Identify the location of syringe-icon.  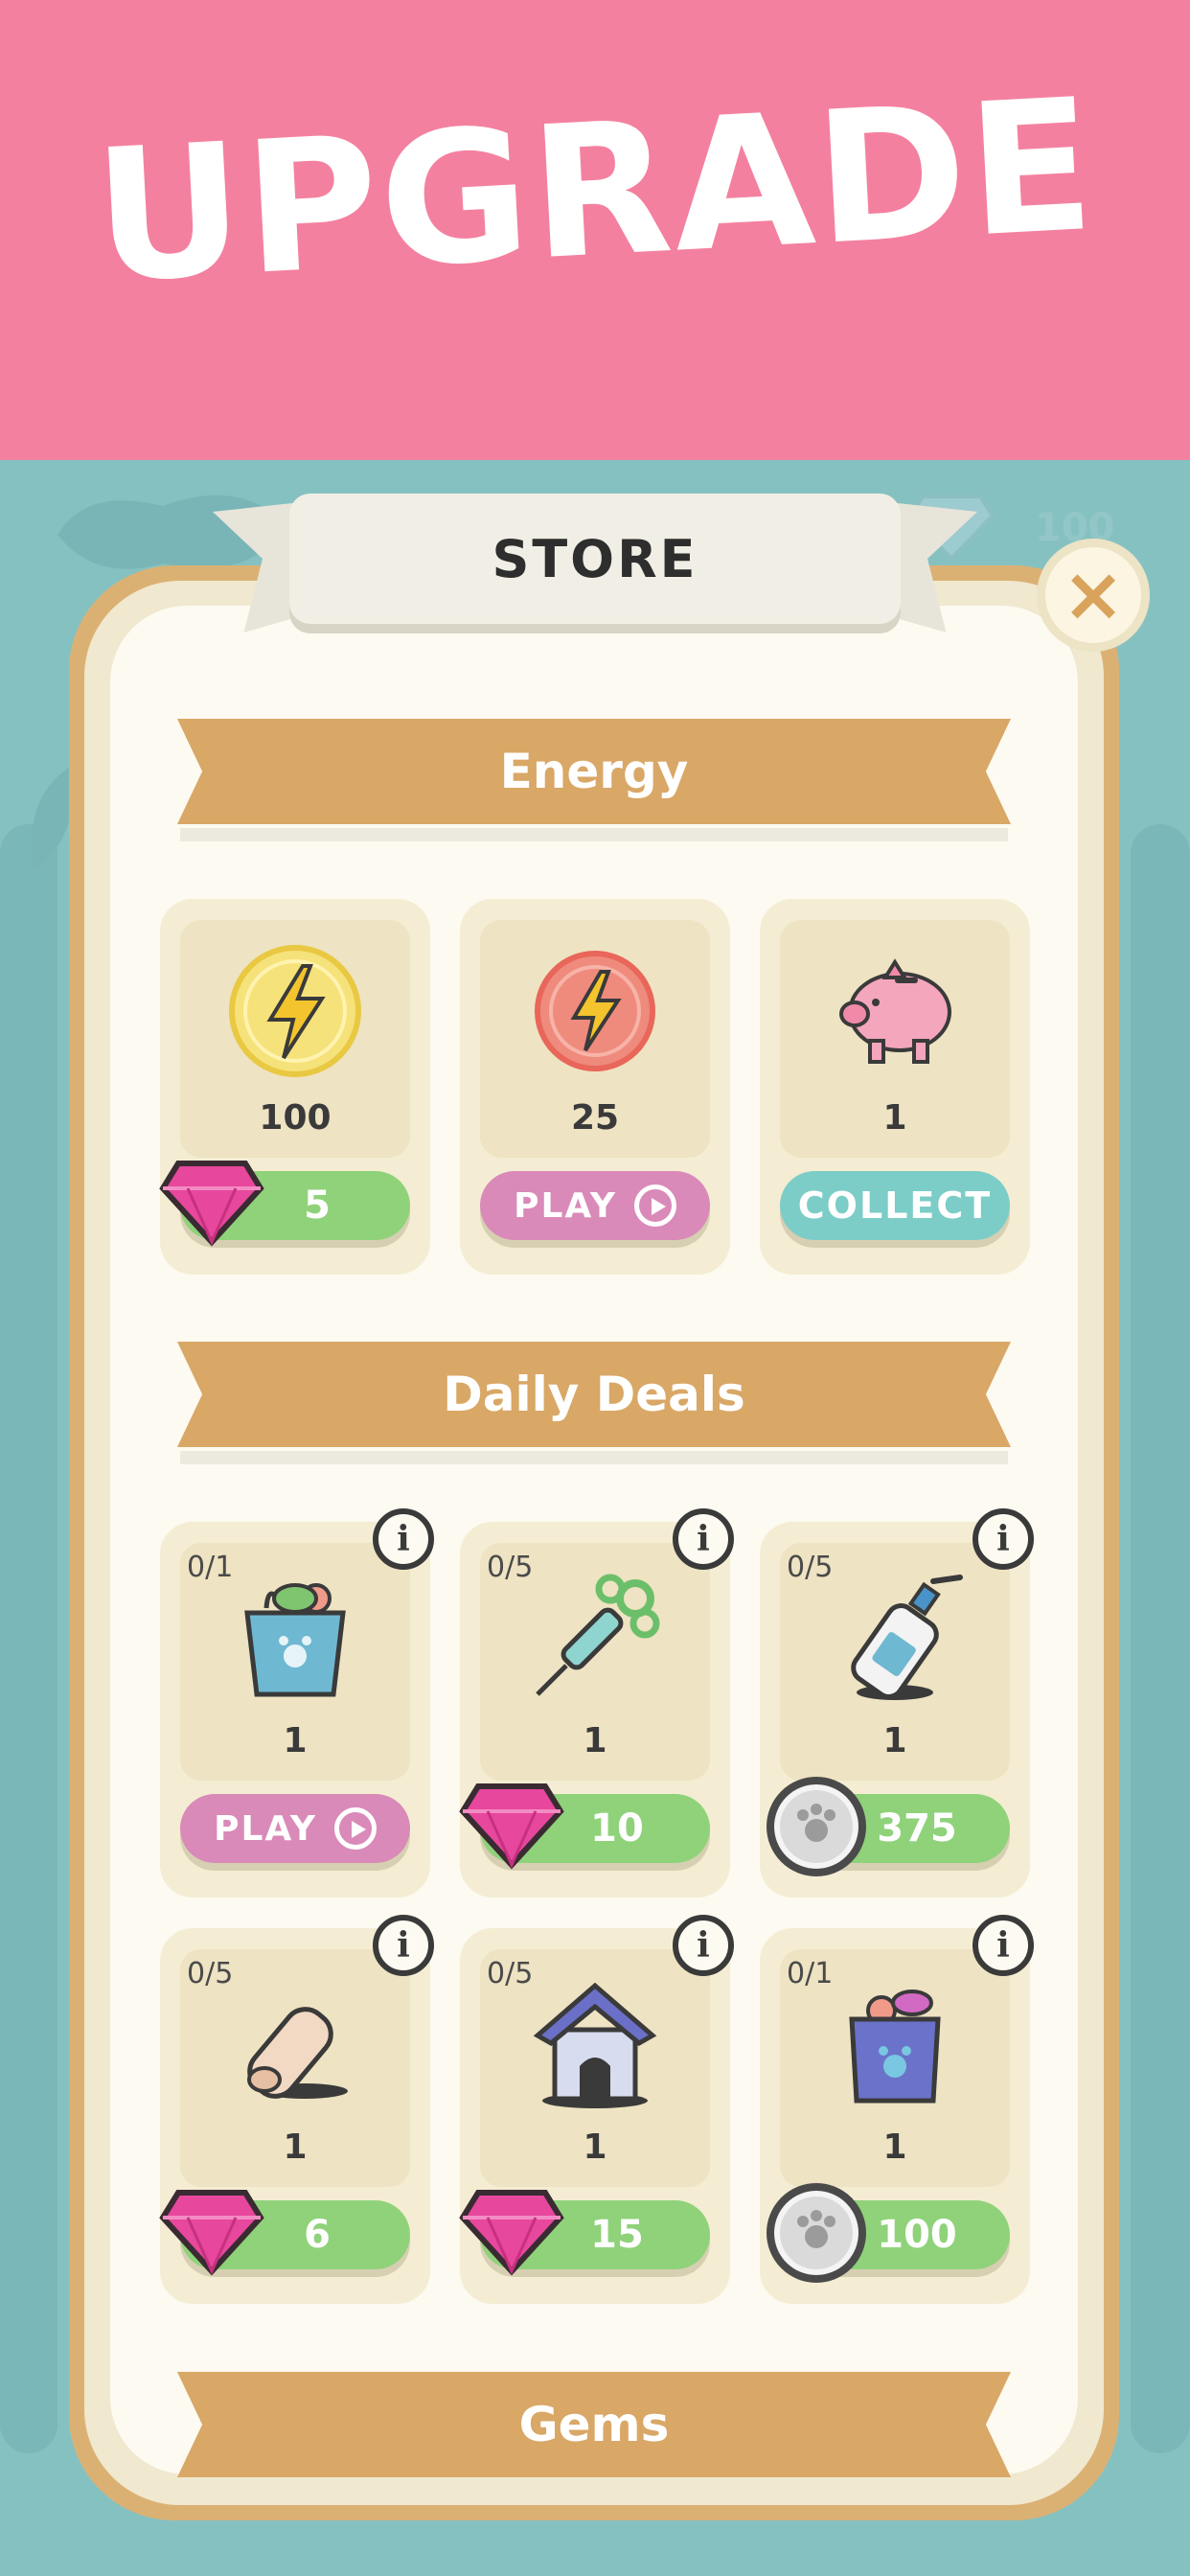
(598, 1635).